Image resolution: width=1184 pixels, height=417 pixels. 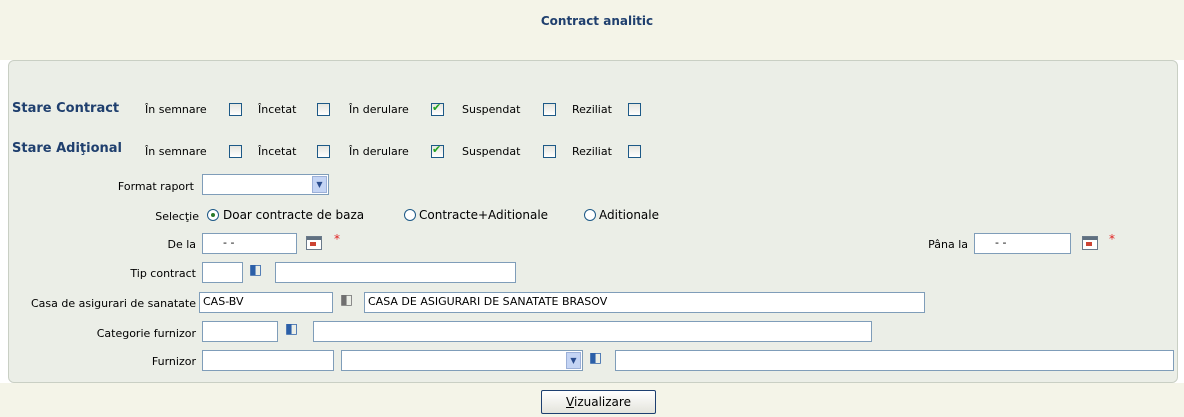 What do you see at coordinates (462, 360) in the screenshot?
I see `furnizor-select: ▼` at bounding box center [462, 360].